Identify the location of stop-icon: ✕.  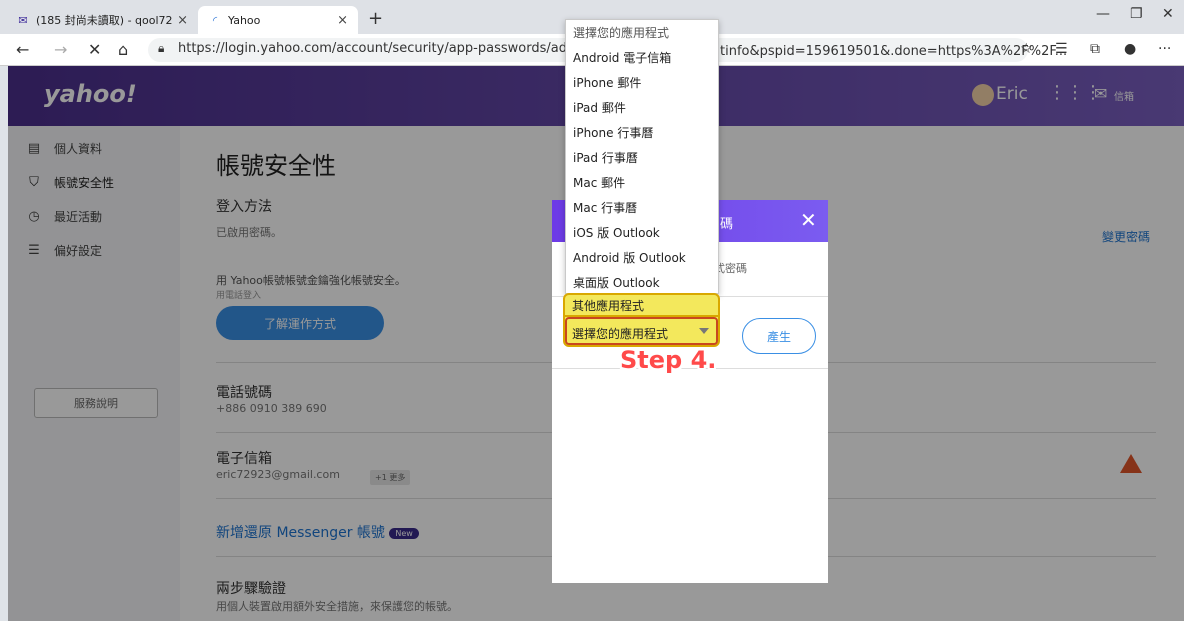
(94, 49).